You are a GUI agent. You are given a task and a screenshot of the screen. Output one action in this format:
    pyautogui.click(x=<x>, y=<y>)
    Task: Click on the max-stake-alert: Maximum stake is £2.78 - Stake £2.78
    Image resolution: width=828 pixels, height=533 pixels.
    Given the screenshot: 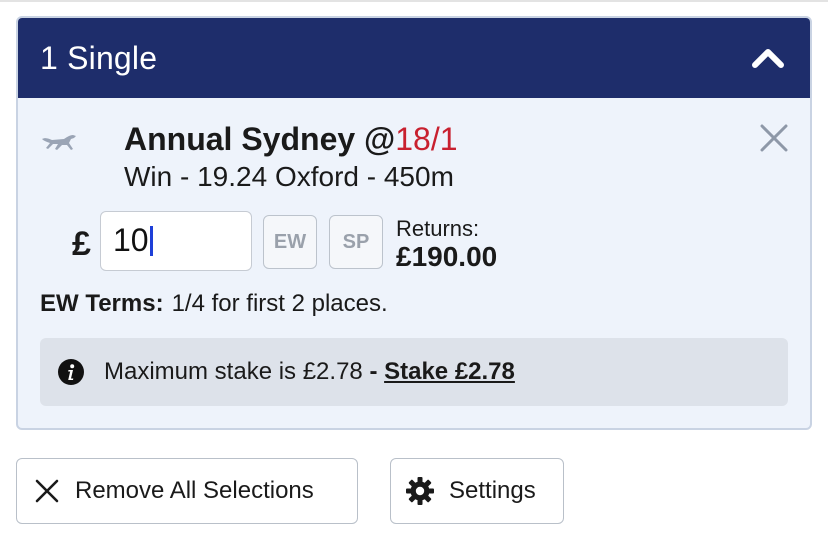 What is the action you would take?
    pyautogui.click(x=414, y=372)
    